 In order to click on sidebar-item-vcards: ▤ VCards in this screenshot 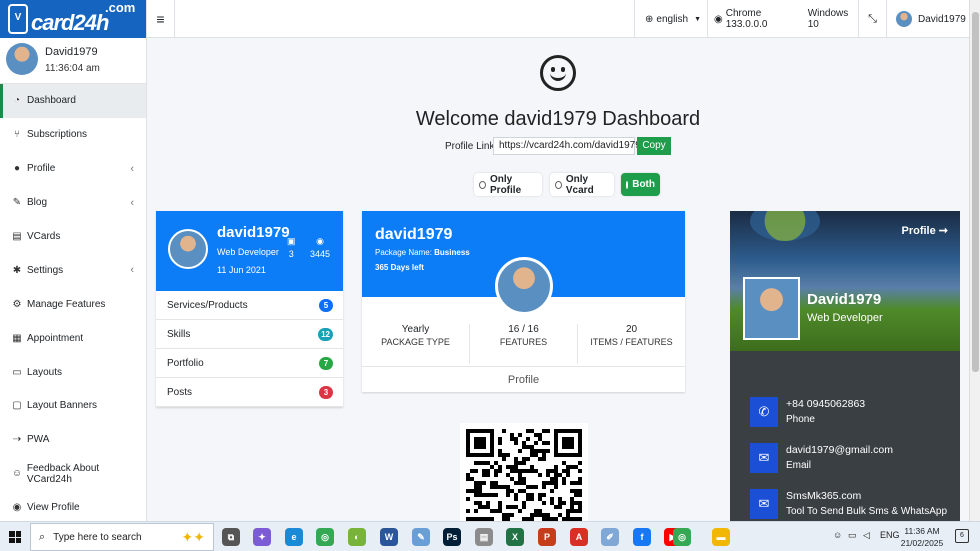, I will do `click(73, 237)`.